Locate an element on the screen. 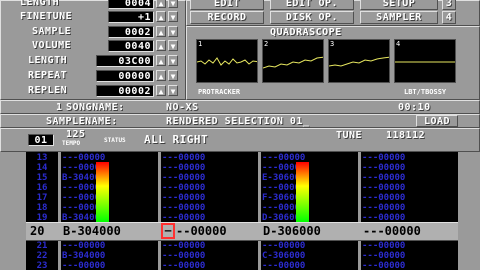 Image resolution: width=480 pixels, height=270 pixels. sample-up-arrow: ▲ is located at coordinates (161, 31).